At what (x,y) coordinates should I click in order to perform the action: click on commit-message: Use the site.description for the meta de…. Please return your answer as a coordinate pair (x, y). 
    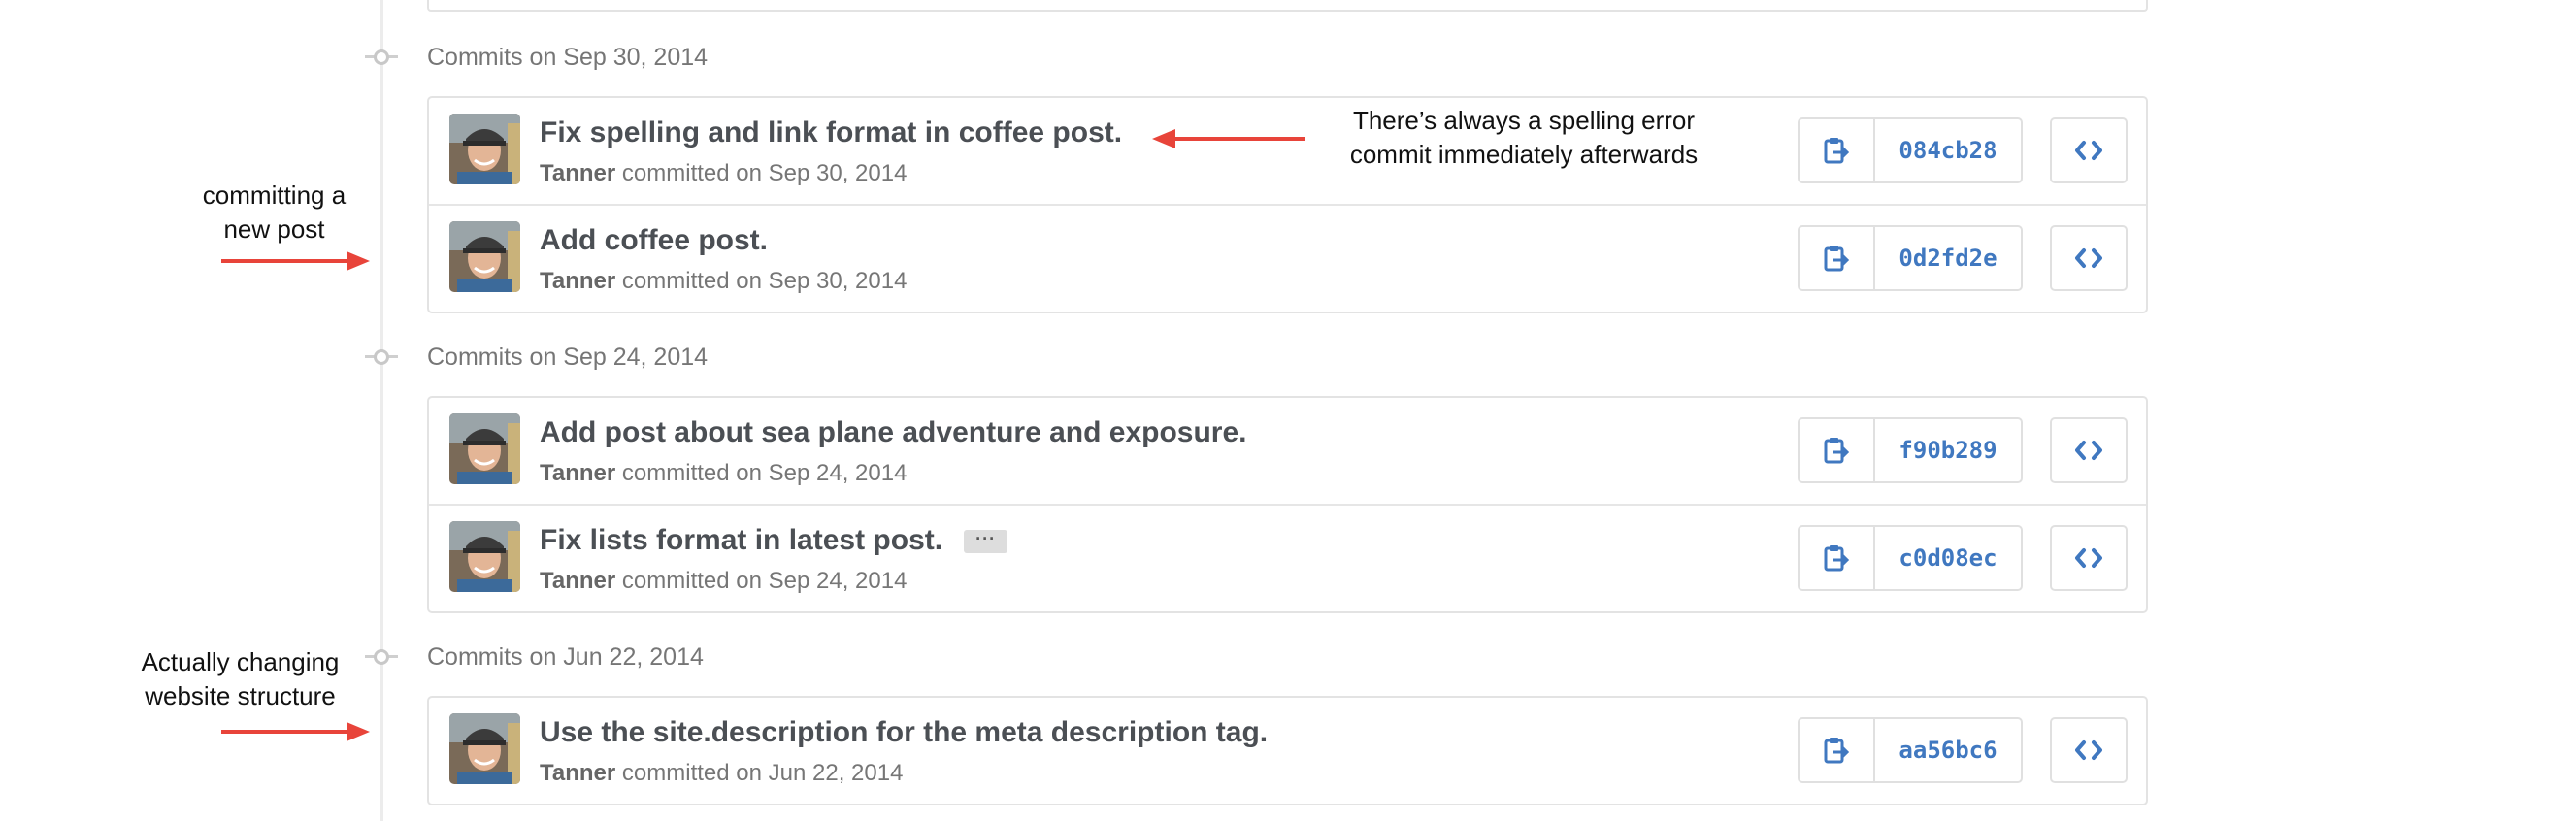
    Looking at the image, I should click on (904, 733).